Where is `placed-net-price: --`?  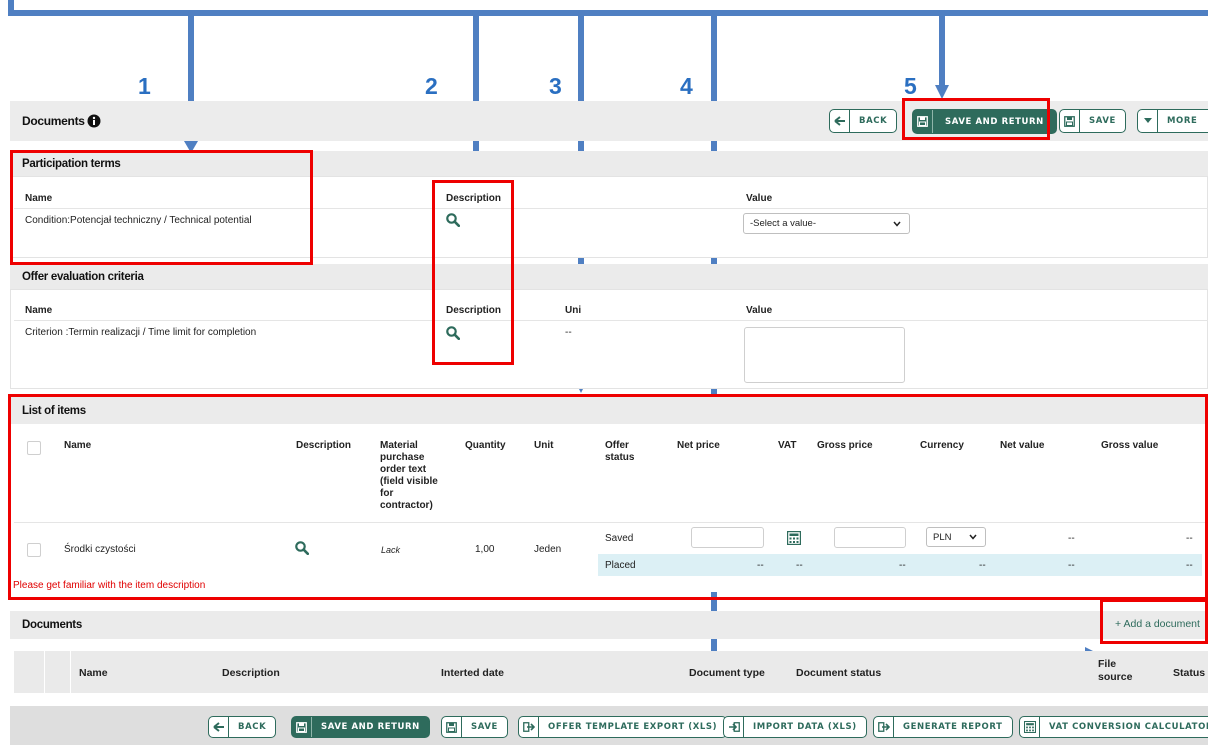 placed-net-price: -- is located at coordinates (760, 565).